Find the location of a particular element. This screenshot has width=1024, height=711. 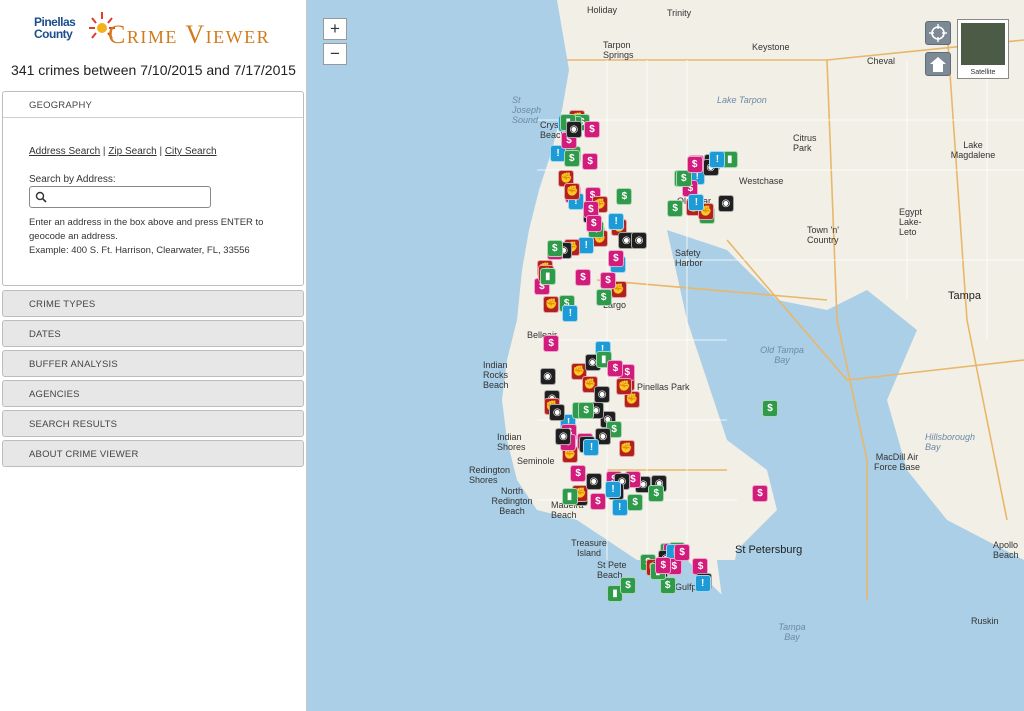

place-town-n-country: Town 'n' Country is located at coordinates (823, 235).